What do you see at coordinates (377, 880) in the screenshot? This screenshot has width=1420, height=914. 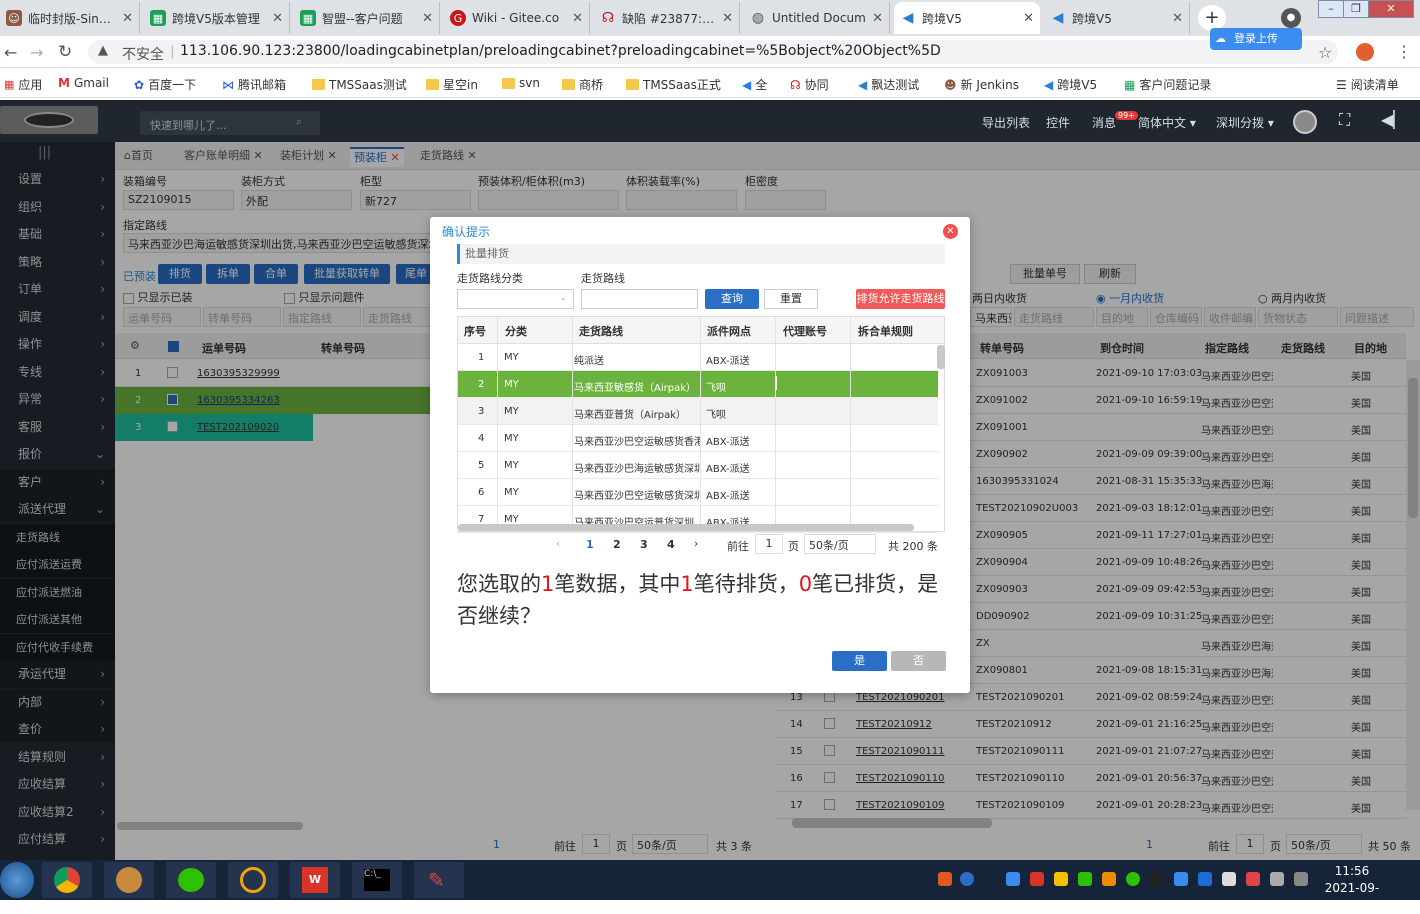 I see `terminal-taskbar-icon: C:\_` at bounding box center [377, 880].